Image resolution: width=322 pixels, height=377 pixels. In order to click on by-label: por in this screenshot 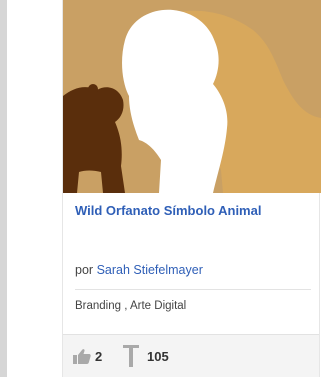, I will do `click(84, 270)`.